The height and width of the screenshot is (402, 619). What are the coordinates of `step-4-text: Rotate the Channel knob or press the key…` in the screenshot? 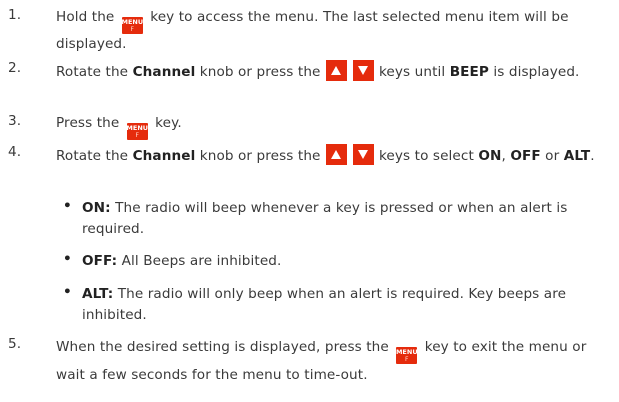 It's located at (333, 155).